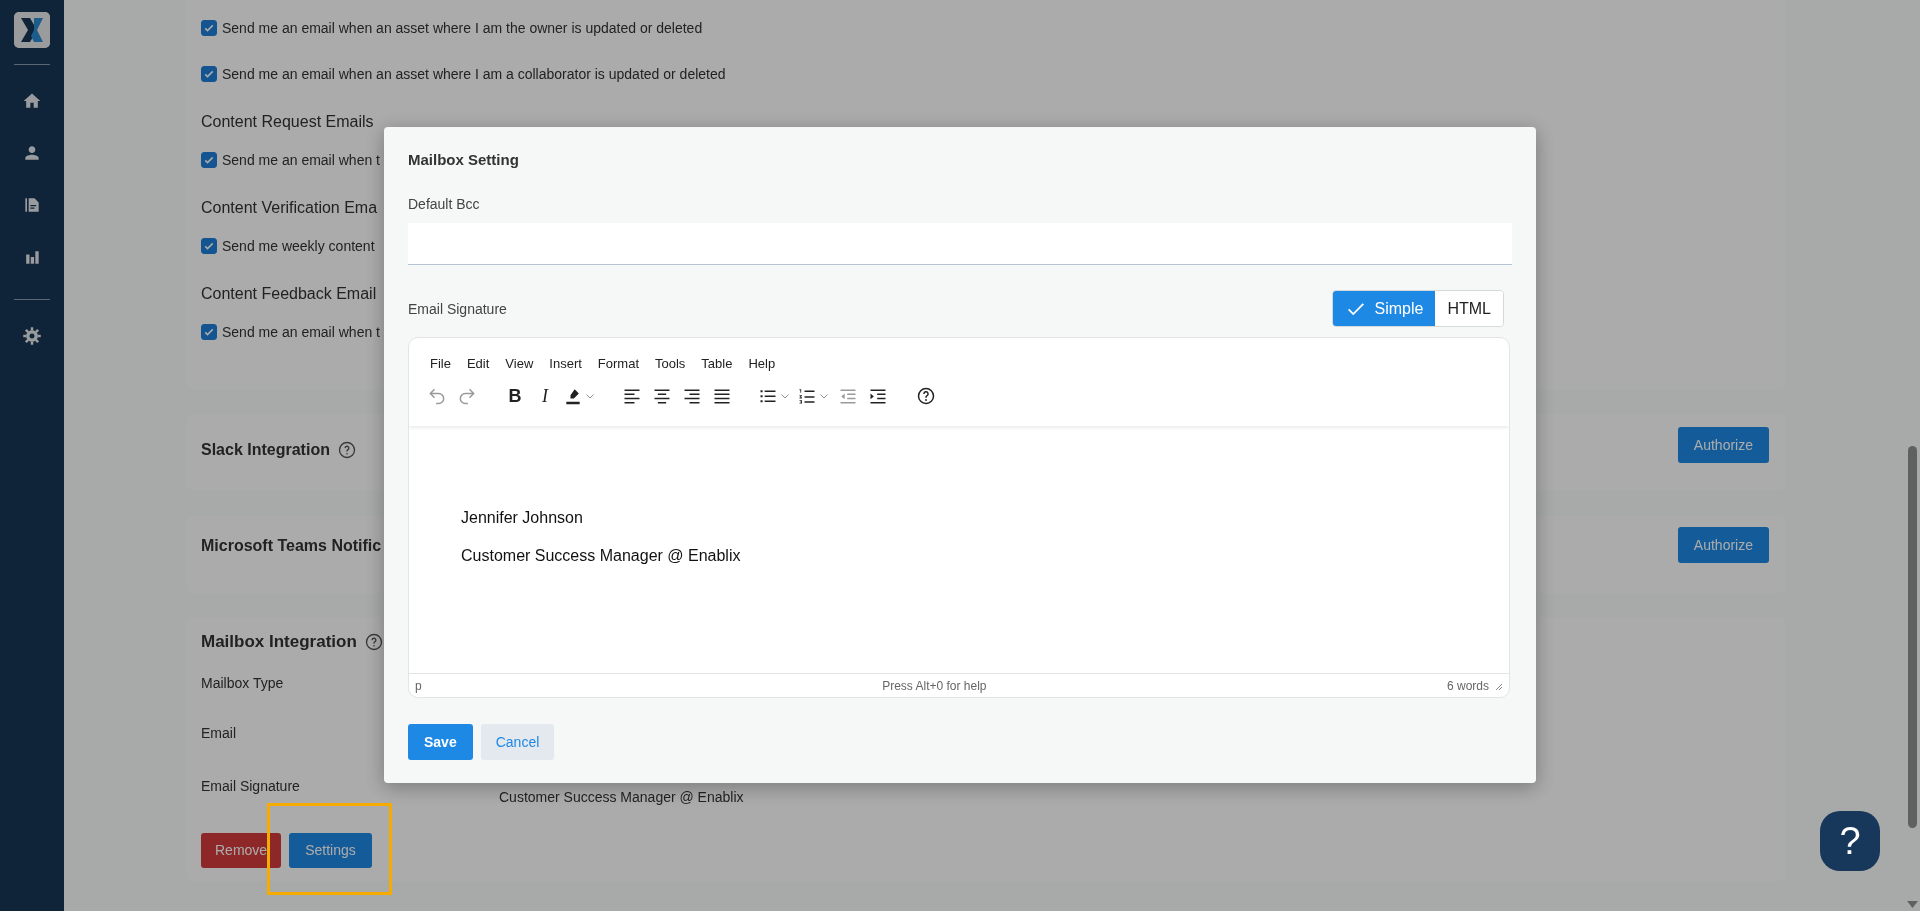  I want to click on signature-line: Jennifer Johnson, so click(522, 518).